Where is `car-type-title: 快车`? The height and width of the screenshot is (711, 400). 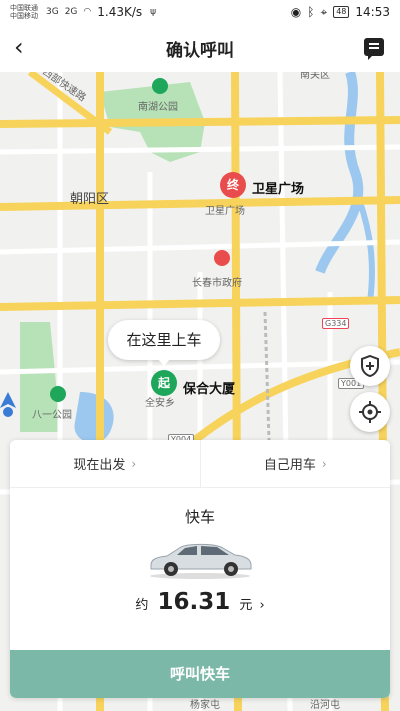 car-type-title: 快车 is located at coordinates (199, 517).